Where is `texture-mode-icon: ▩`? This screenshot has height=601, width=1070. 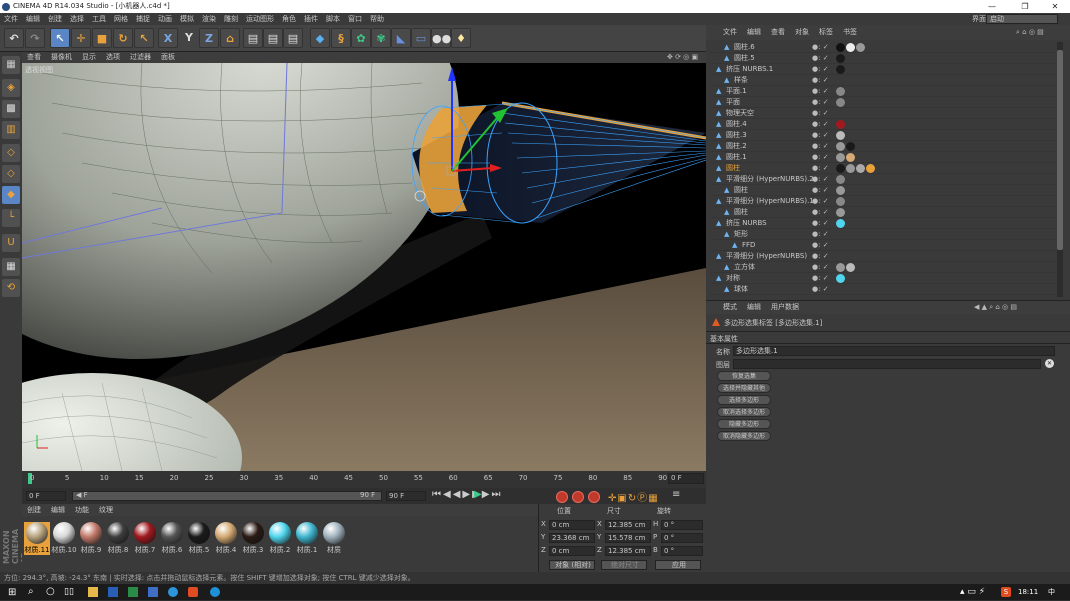
texture-mode-icon: ▩ is located at coordinates (11, 109).